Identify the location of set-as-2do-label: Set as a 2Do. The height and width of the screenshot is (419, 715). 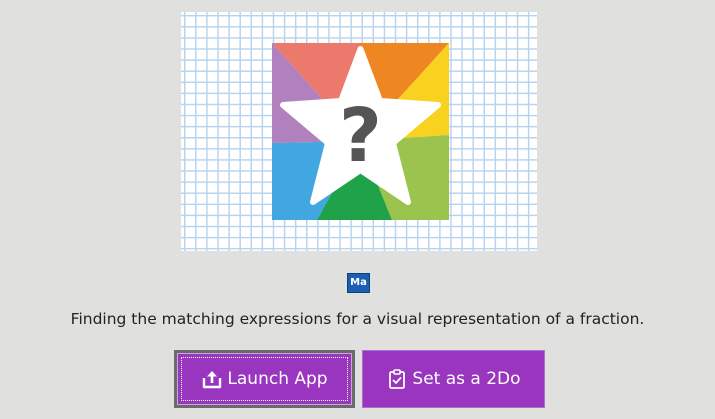
(466, 379).